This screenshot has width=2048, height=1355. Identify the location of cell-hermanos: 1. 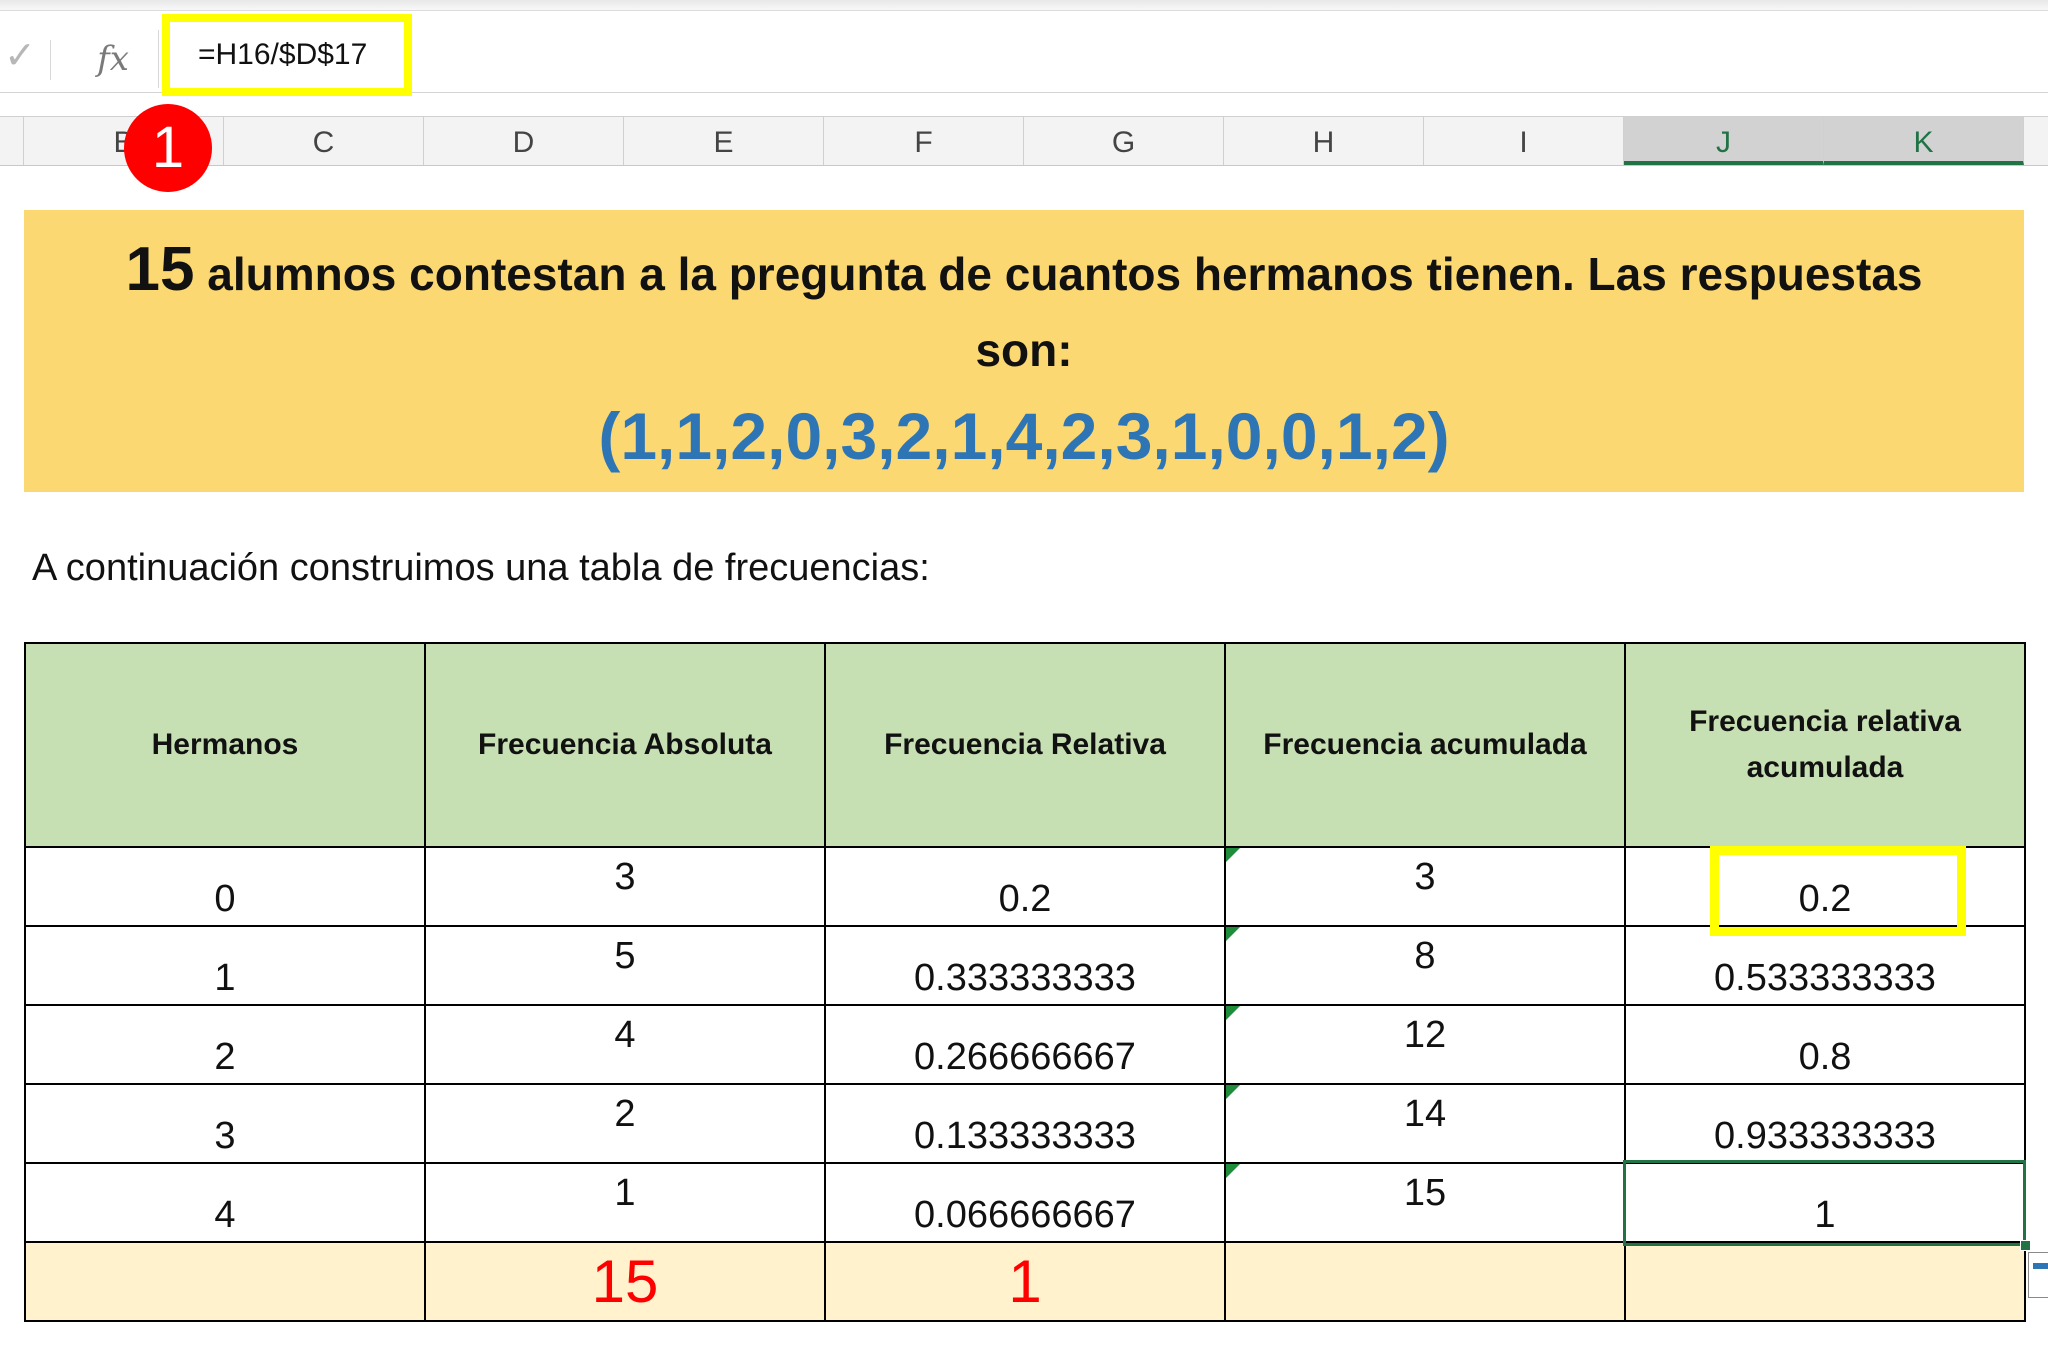
(225, 965).